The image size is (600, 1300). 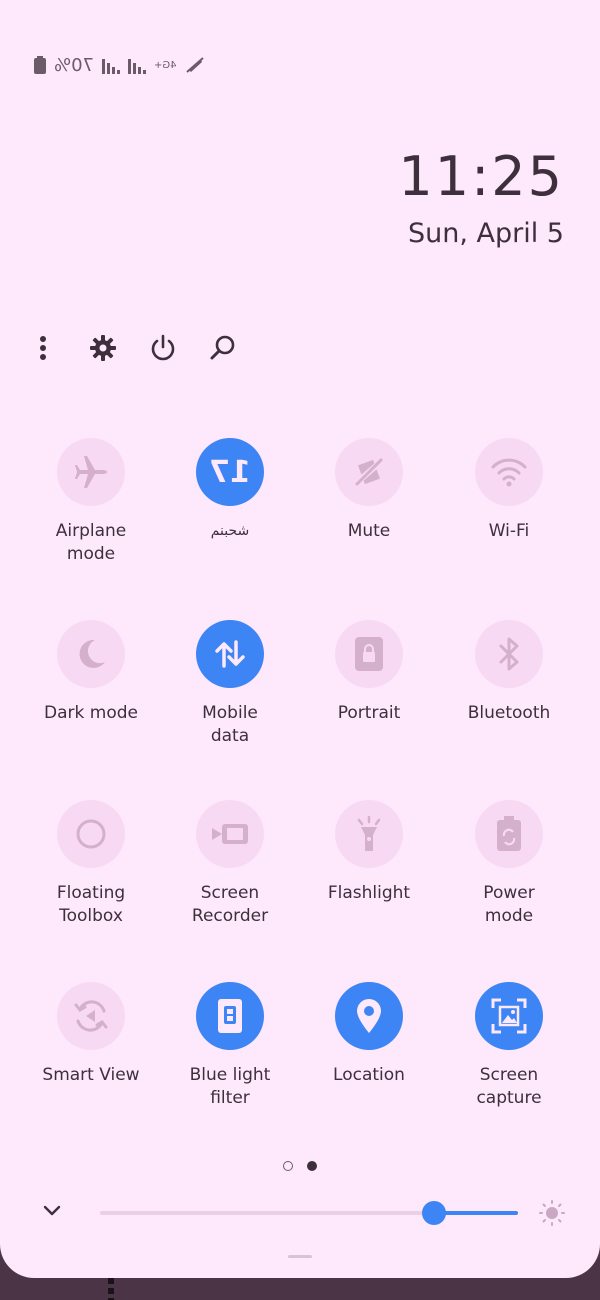 What do you see at coordinates (74, 65) in the screenshot?
I see `battery-percent: 70%` at bounding box center [74, 65].